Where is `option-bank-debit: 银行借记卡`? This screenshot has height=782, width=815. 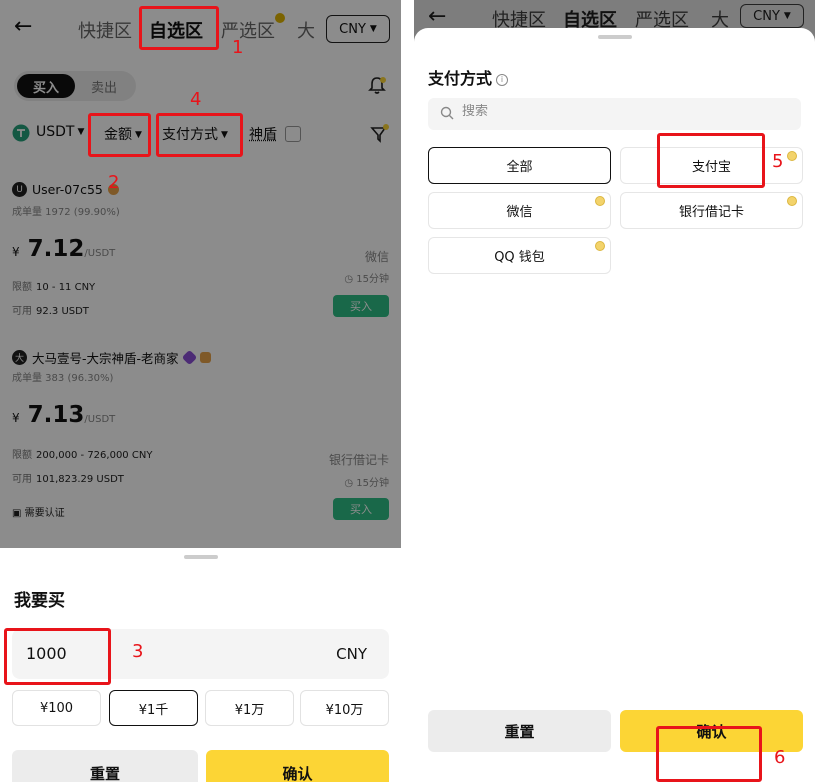
option-bank-debit: 银行借记卡 is located at coordinates (711, 210).